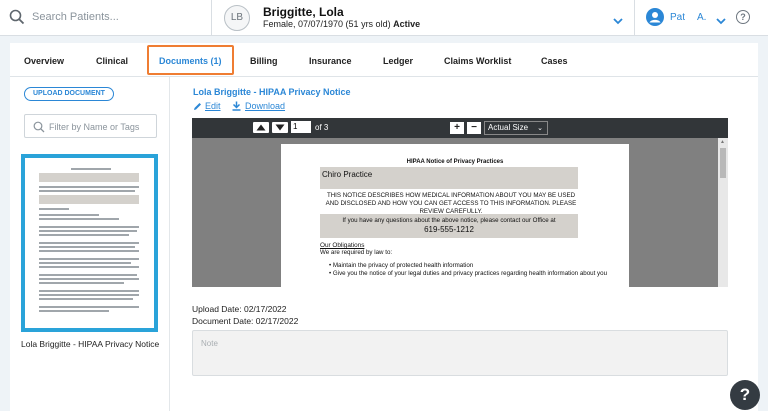 This screenshot has width=768, height=411. I want to click on pdf-toolbar: 1 of 3 + − Actual Size ⌄, so click(460, 128).